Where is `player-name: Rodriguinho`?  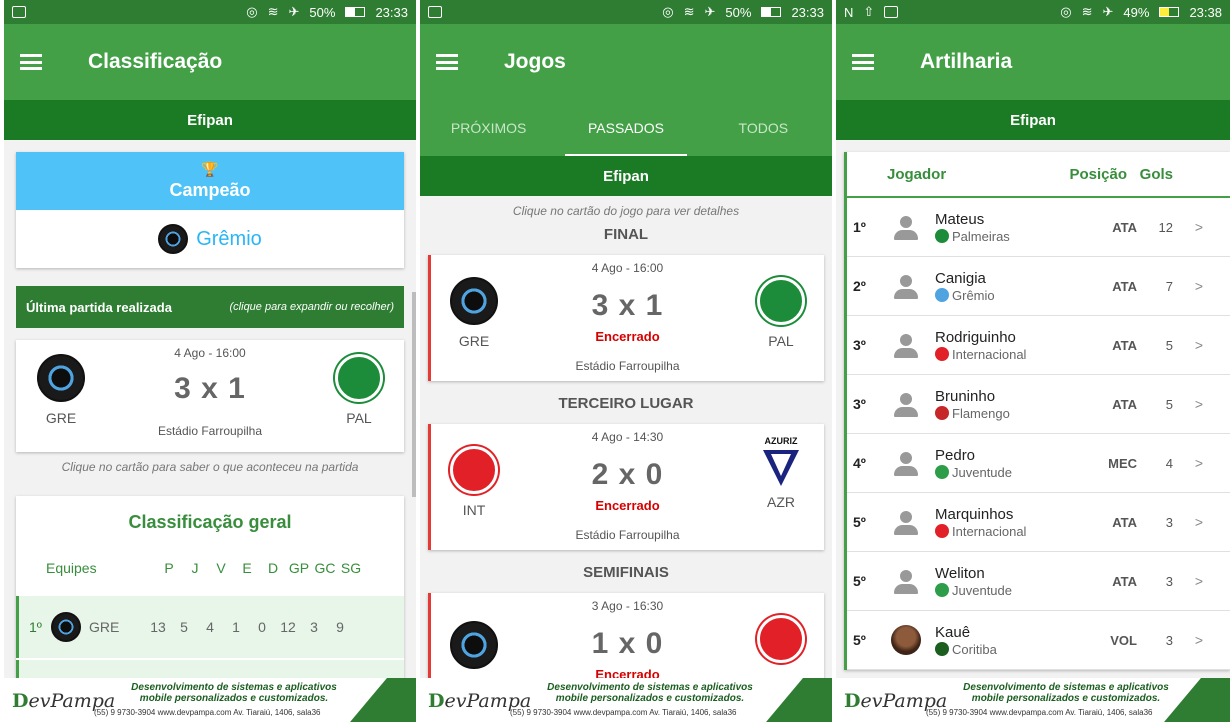
player-name: Rodriguinho is located at coordinates (975, 337).